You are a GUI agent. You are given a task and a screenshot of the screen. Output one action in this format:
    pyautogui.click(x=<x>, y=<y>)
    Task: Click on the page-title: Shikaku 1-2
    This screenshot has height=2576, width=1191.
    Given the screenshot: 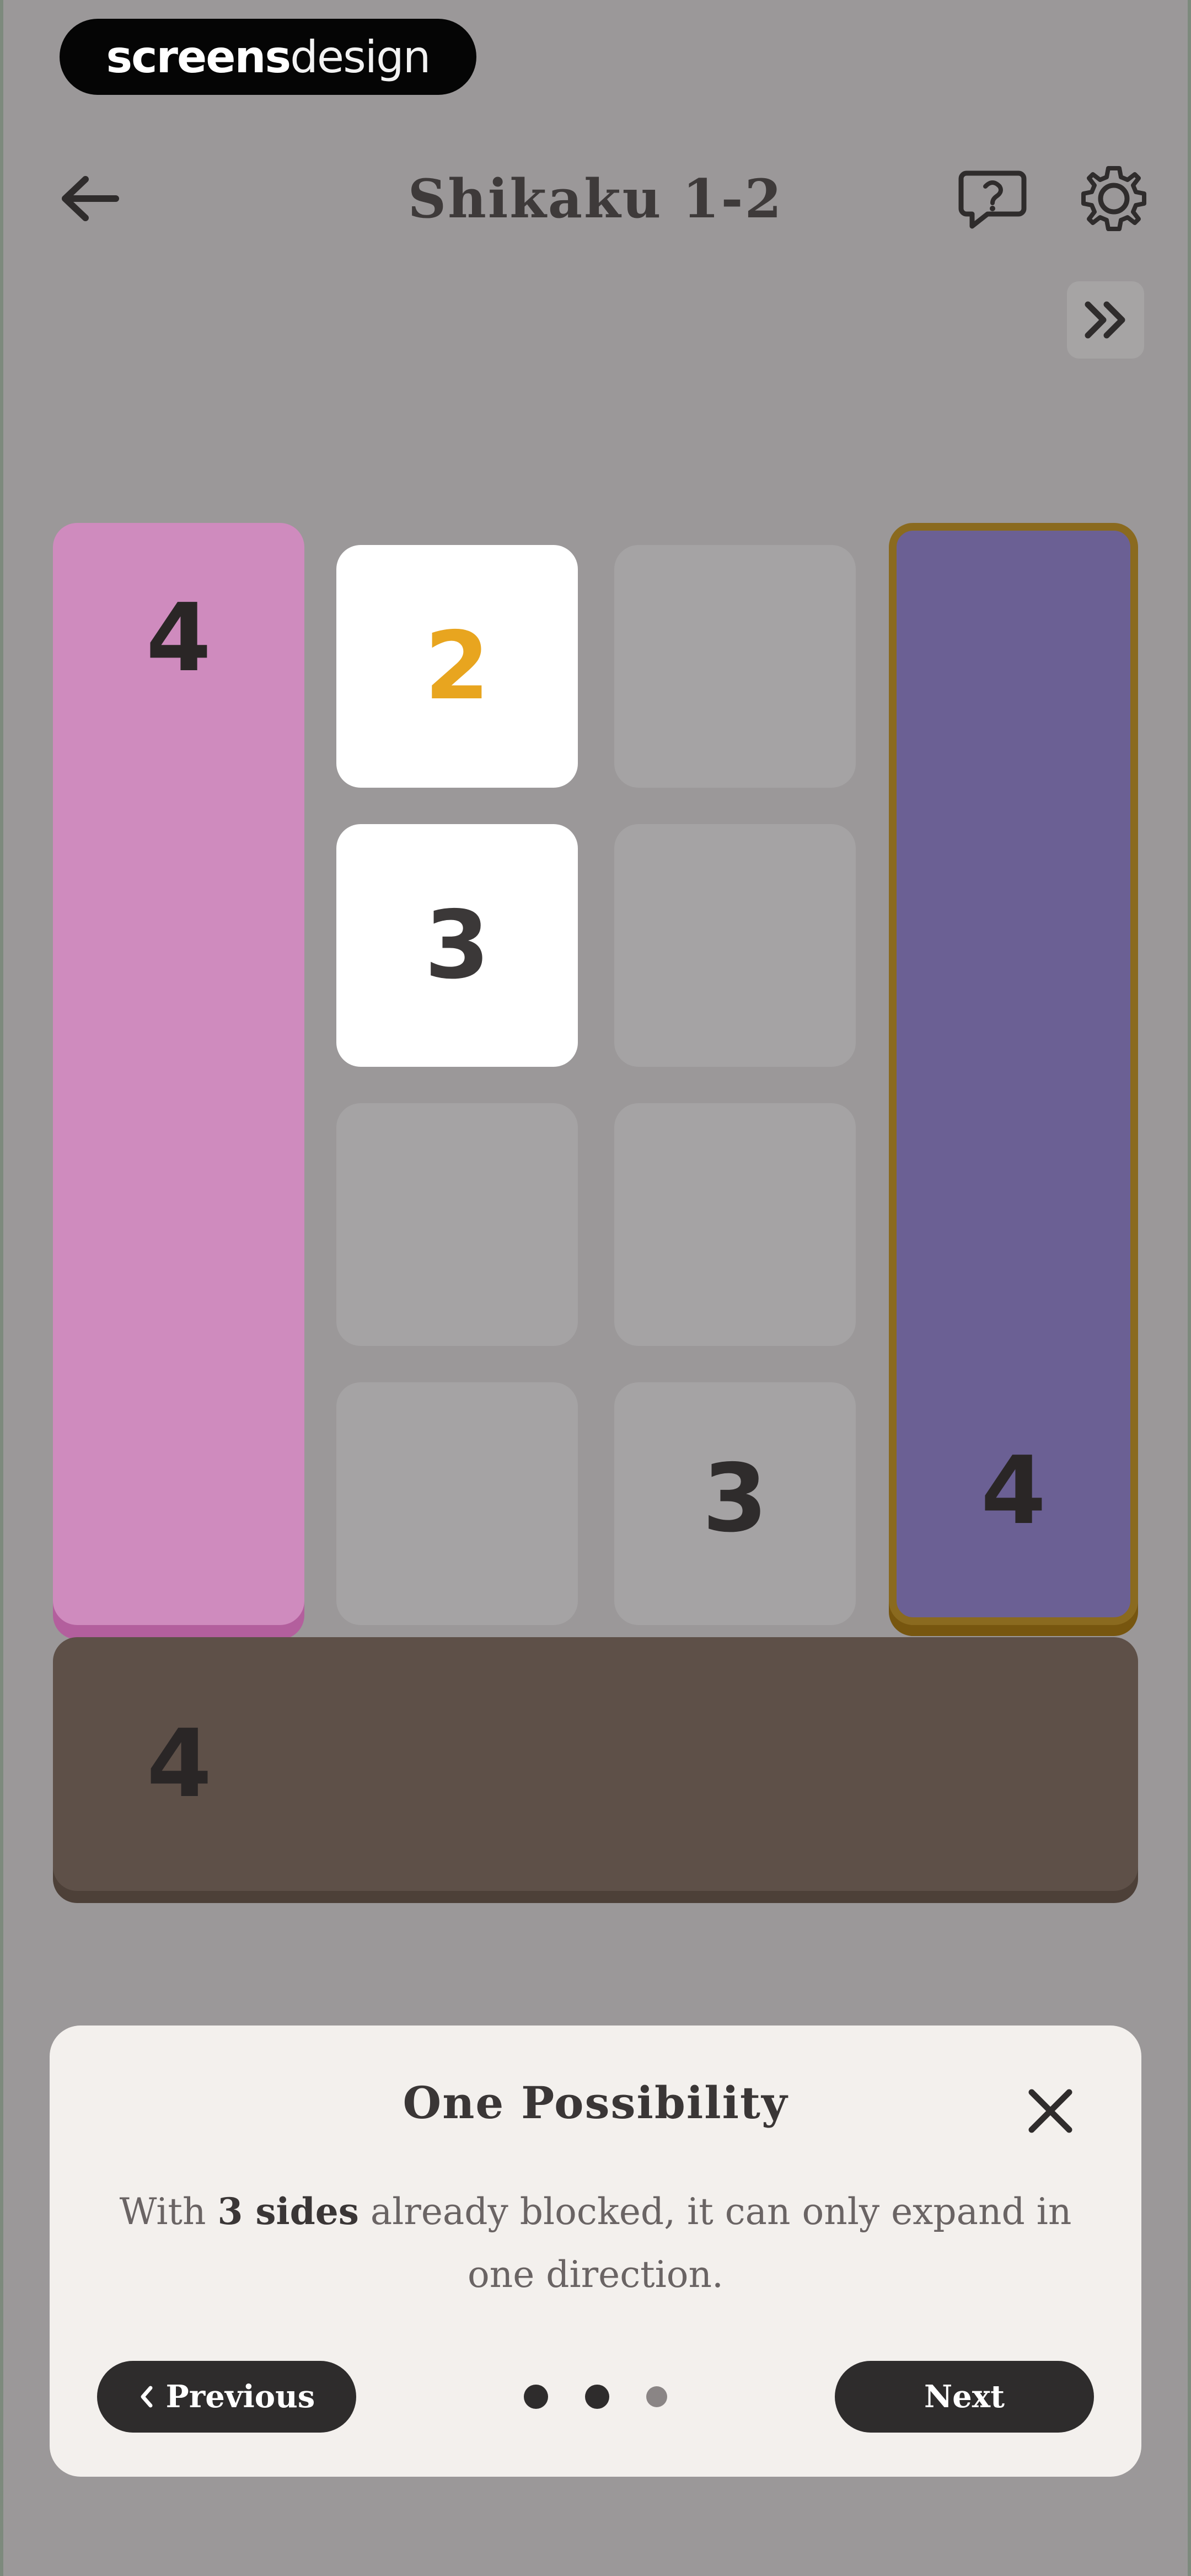 What is the action you would take?
    pyautogui.click(x=595, y=198)
    